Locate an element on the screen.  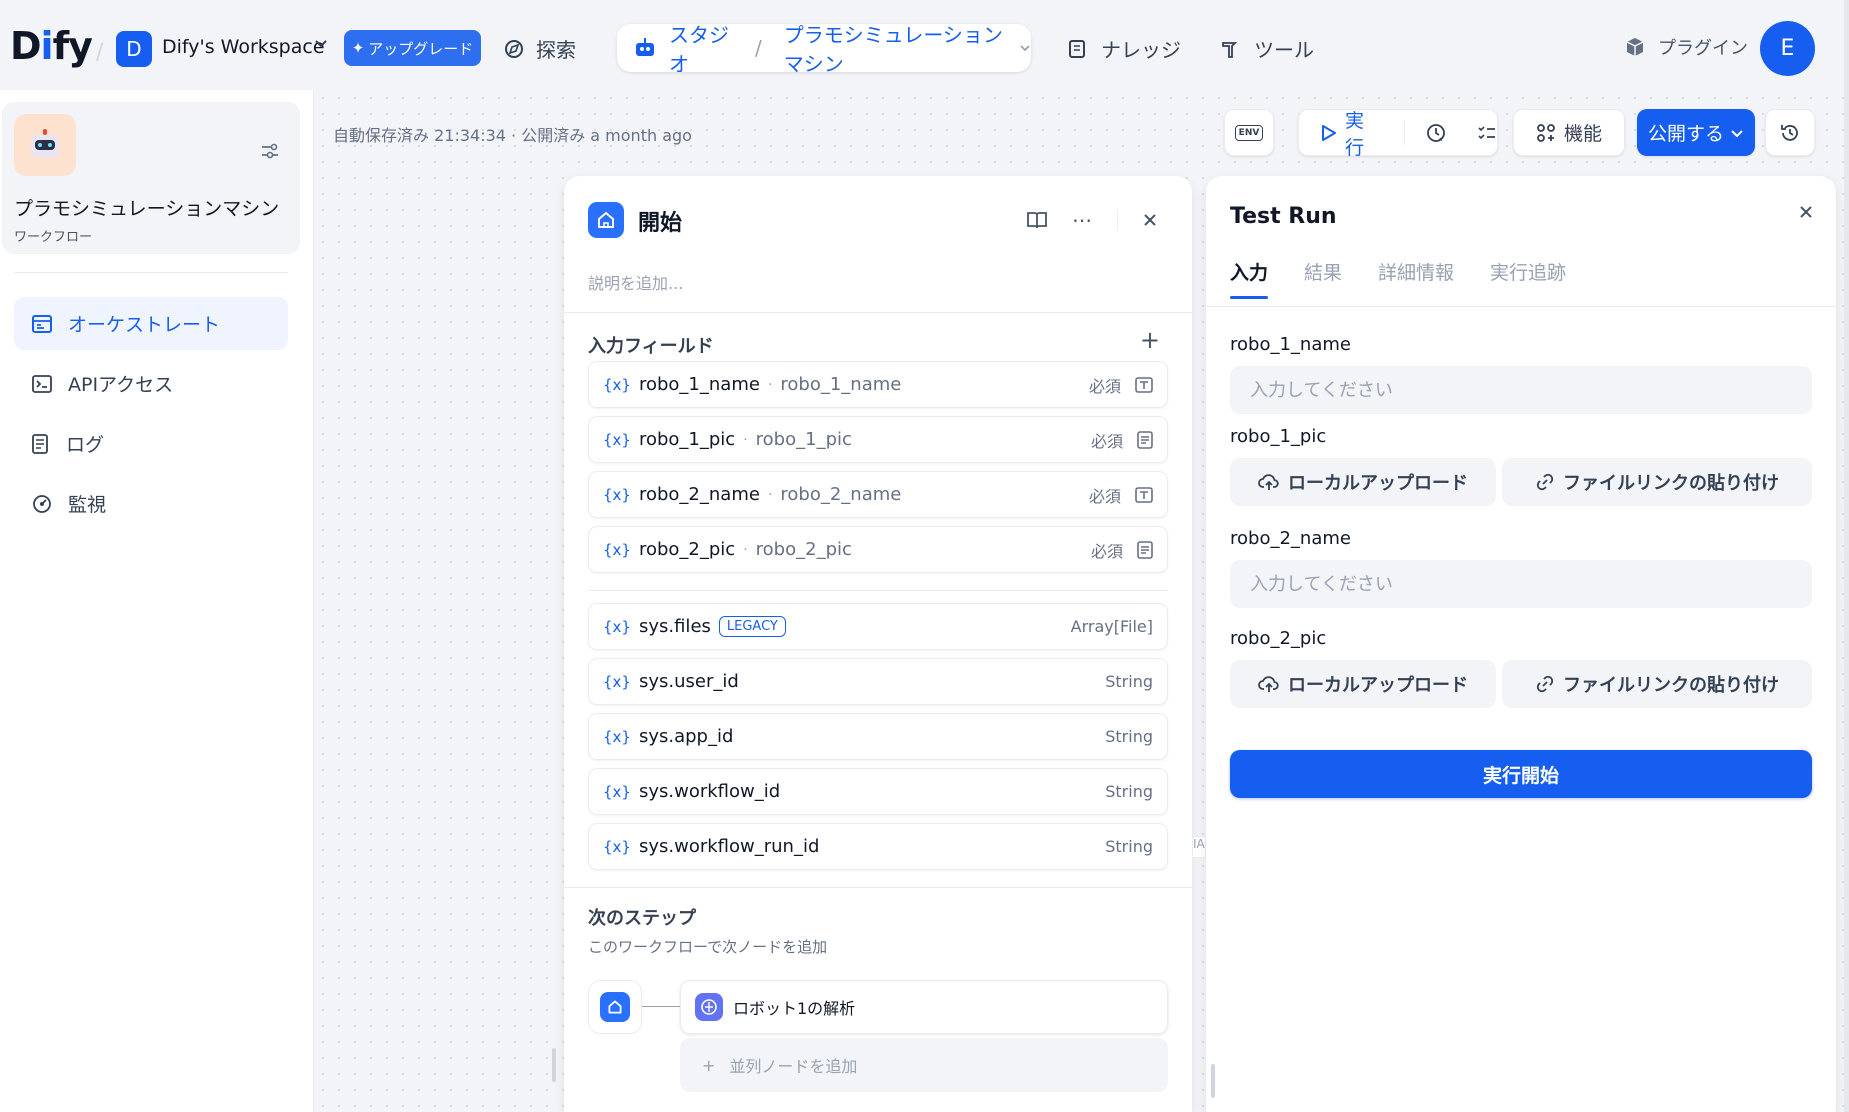
app-name: プラモシミュレーションマシン is located at coordinates (147, 209).